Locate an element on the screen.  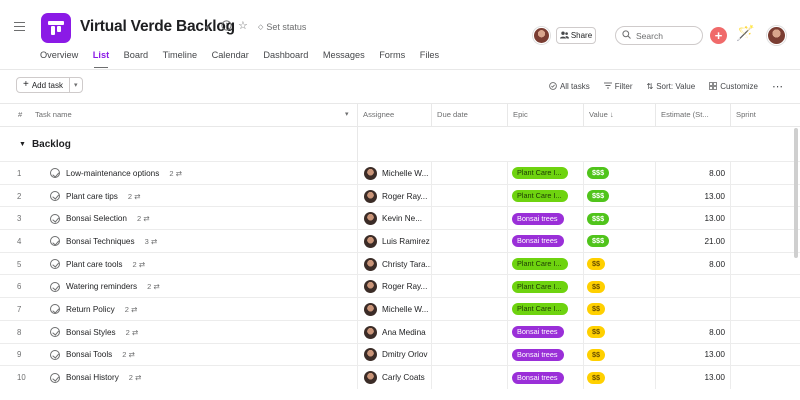
tab-files: Files is located at coordinates (429, 55).